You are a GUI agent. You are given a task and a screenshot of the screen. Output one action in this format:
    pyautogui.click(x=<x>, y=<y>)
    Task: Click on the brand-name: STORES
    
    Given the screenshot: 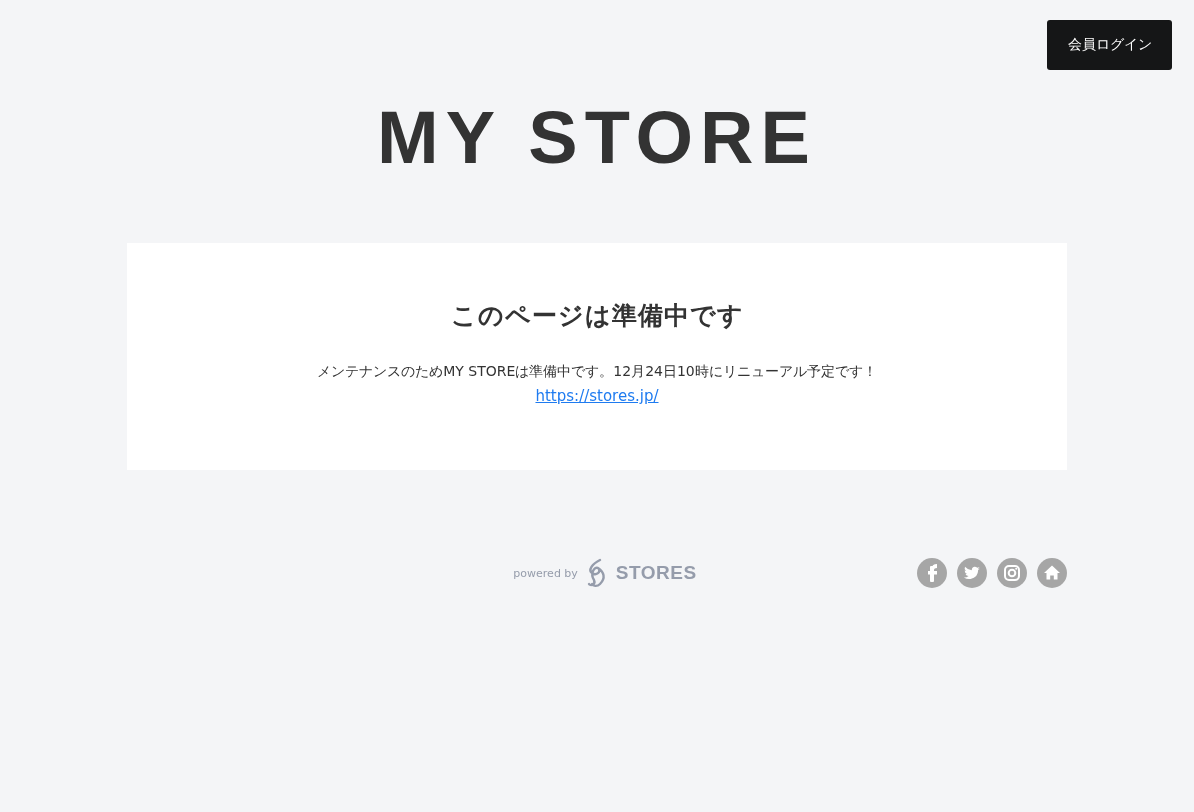 What is the action you would take?
    pyautogui.click(x=656, y=573)
    